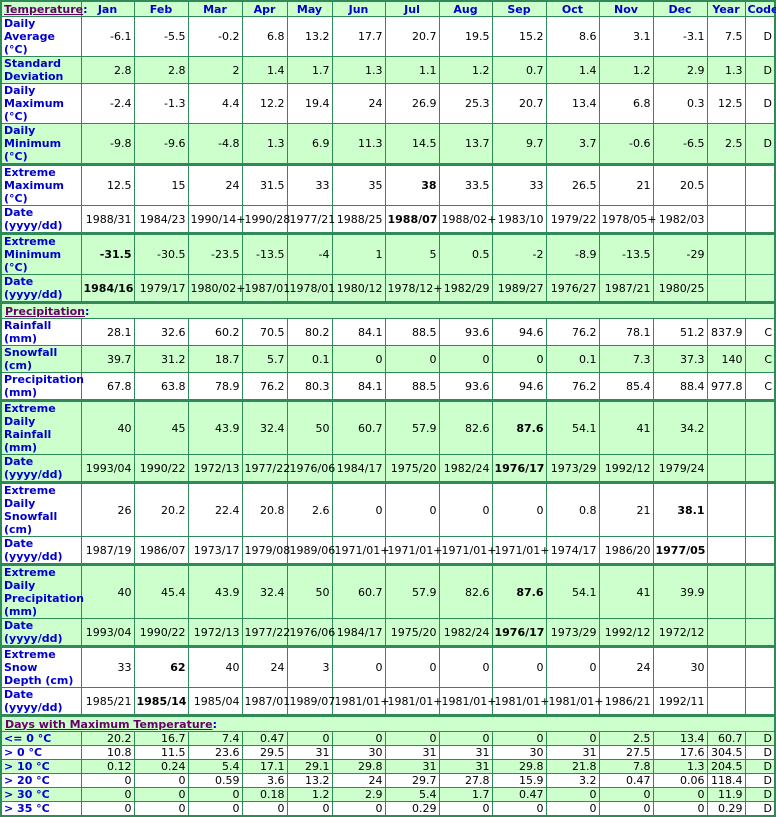 This screenshot has width=776, height=817. I want to click on days-max-temp-link: Days with Maximum Temperature, so click(109, 724).